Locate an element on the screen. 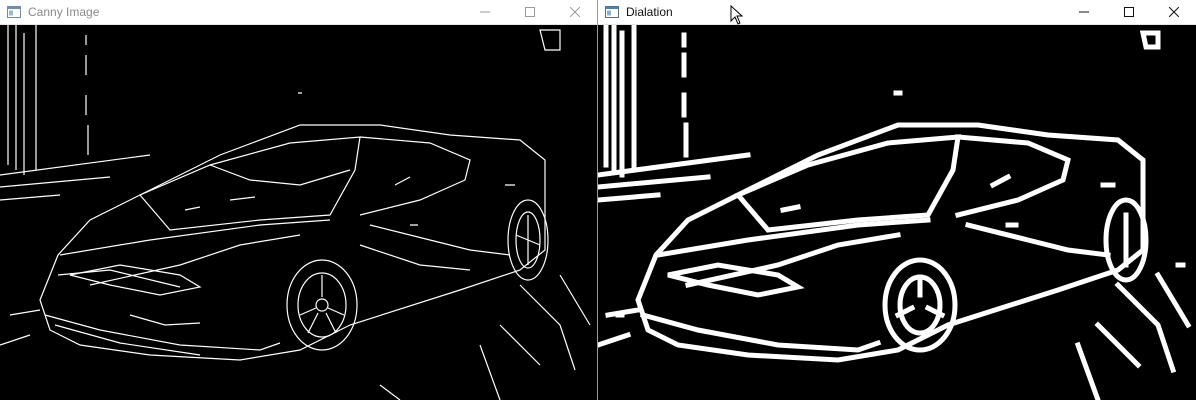  window-title: Canny Image is located at coordinates (64, 12).